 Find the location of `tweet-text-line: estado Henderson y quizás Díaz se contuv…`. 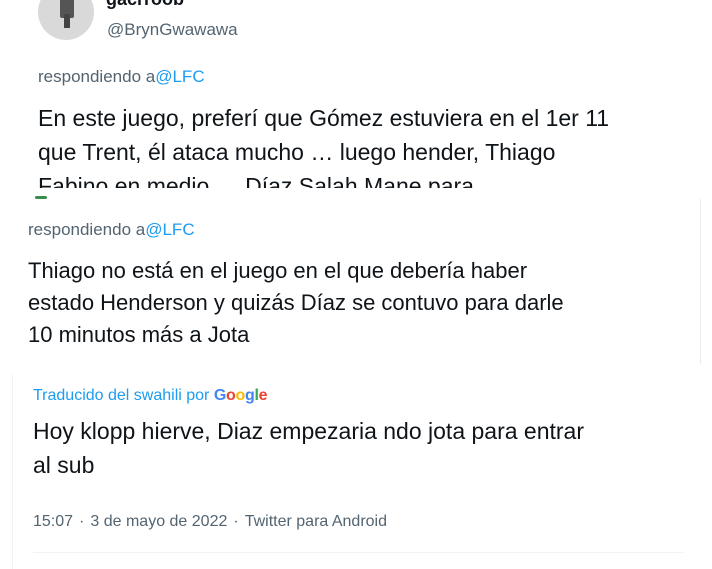

tweet-text-line: estado Henderson y quizás Díaz se contuv… is located at coordinates (296, 302).